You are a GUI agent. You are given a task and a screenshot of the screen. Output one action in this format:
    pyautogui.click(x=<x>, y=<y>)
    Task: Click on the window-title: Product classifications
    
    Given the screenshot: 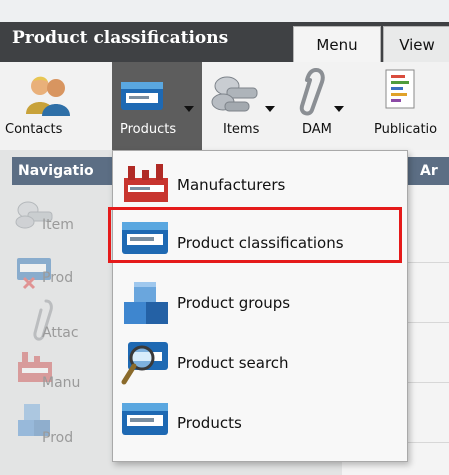 What is the action you would take?
    pyautogui.click(x=120, y=38)
    